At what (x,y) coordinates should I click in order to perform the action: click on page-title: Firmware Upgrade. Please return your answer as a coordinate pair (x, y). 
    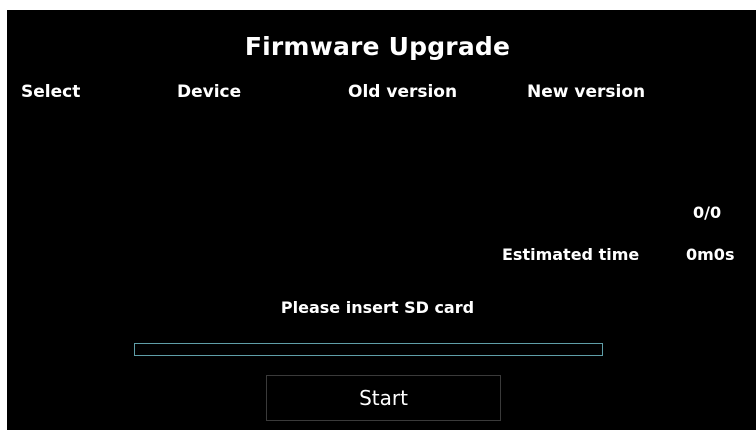
    Looking at the image, I should click on (377, 46).